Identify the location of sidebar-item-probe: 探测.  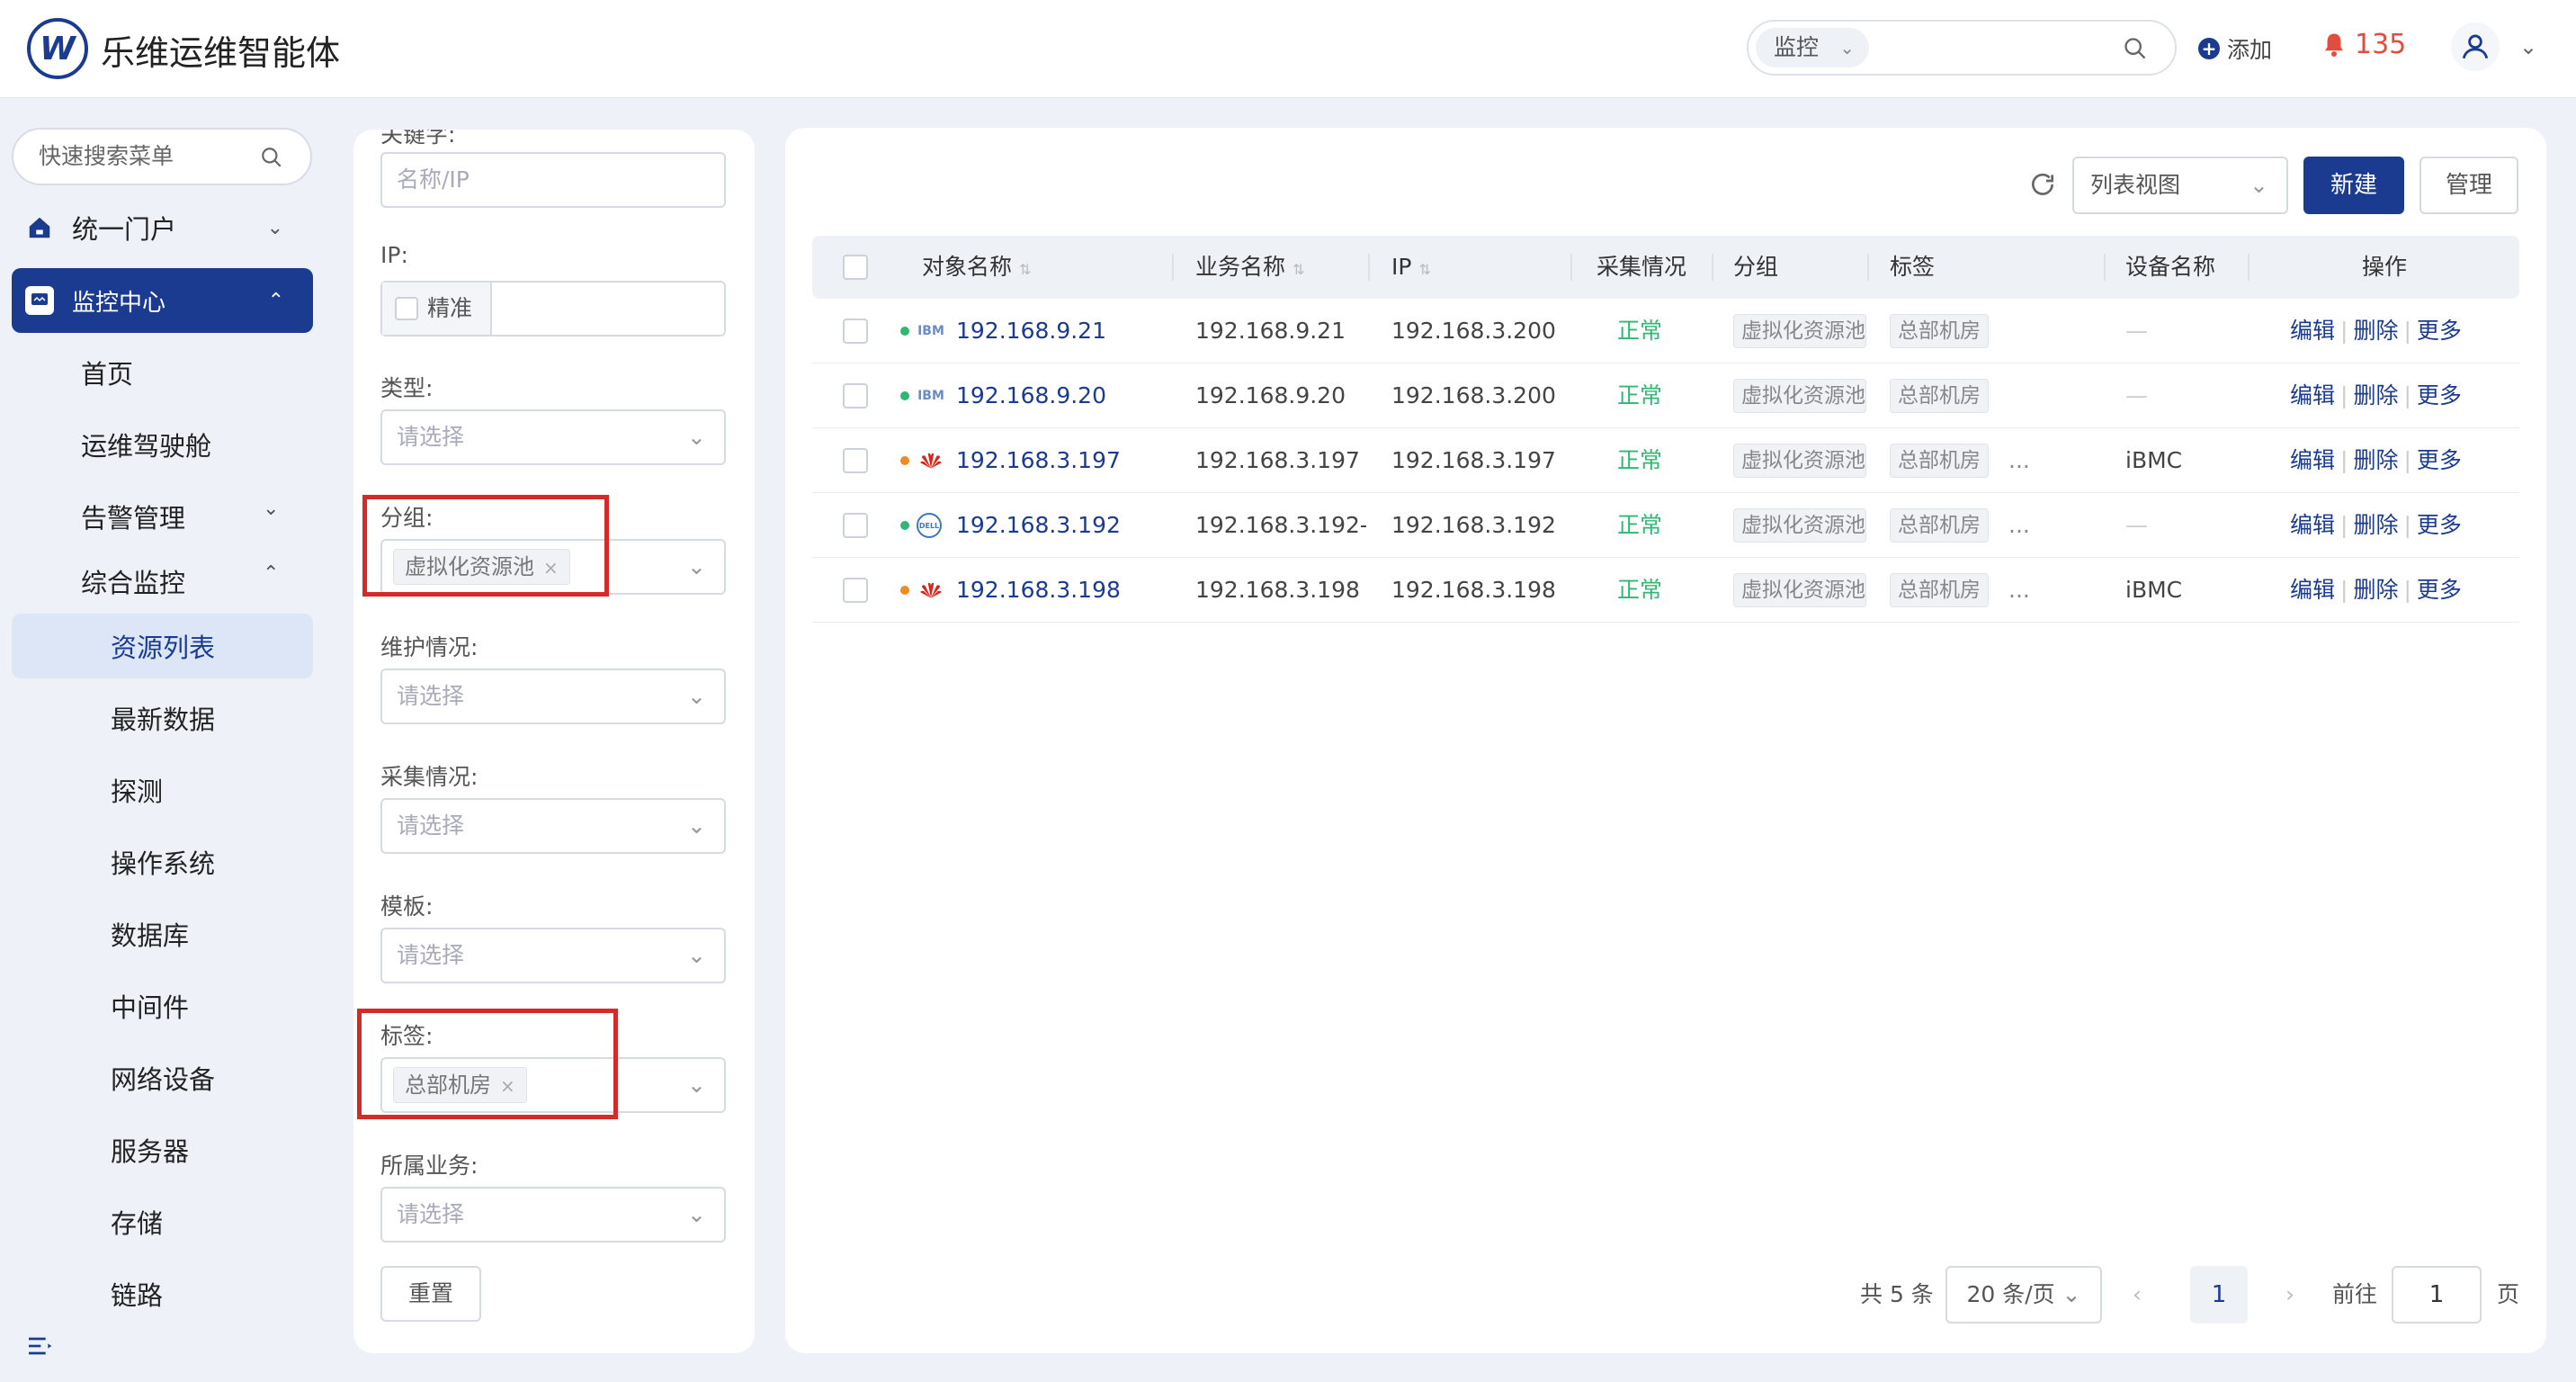
(137, 790).